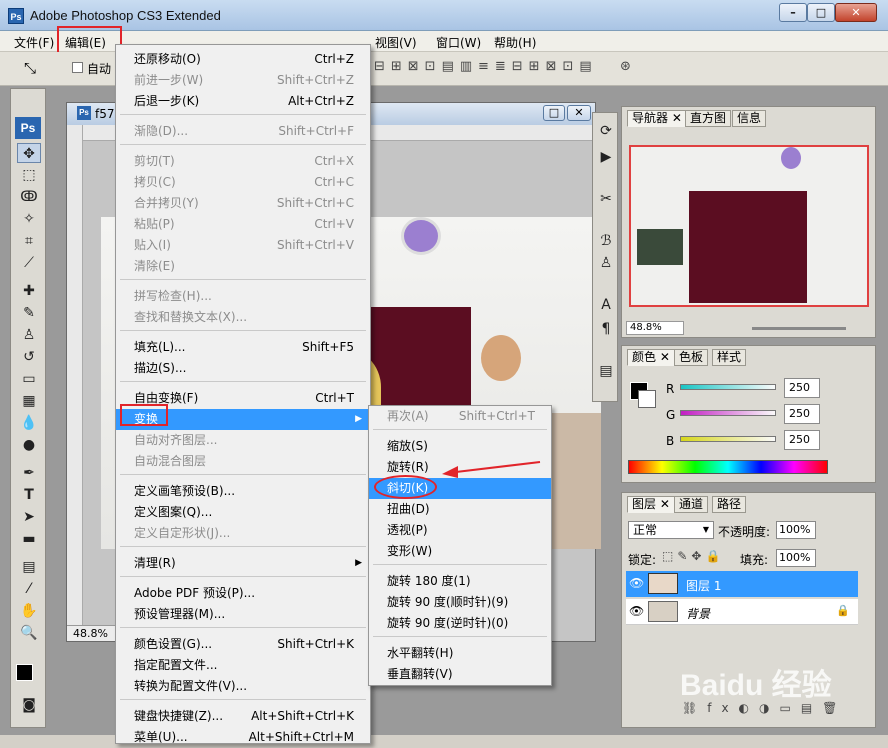 Image resolution: width=888 pixels, height=748 pixels. I want to click on edit-menu-item: 渐隐(D)... Shift+Ctrl+F, so click(243, 131).